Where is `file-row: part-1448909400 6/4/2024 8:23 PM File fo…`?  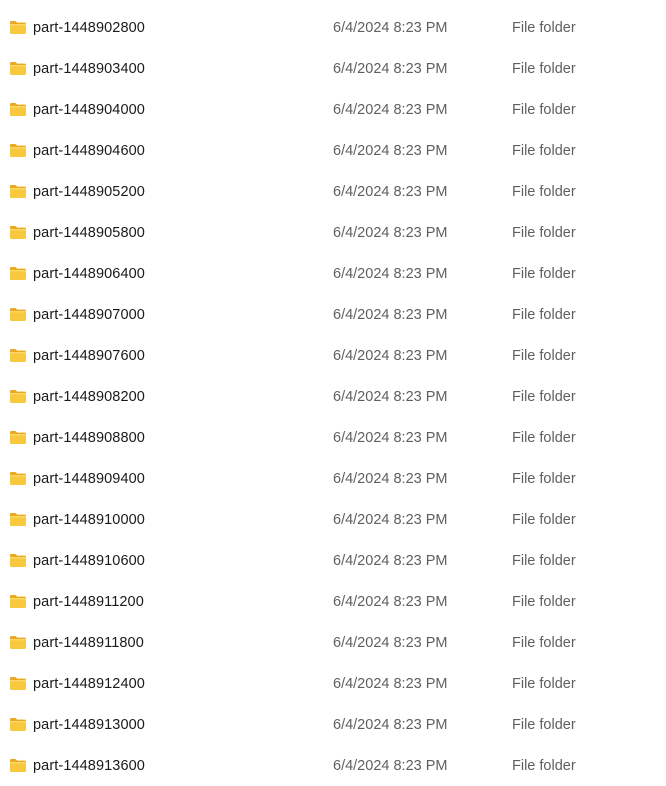 file-row: part-1448909400 6/4/2024 8:23 PM File fo… is located at coordinates (328, 478).